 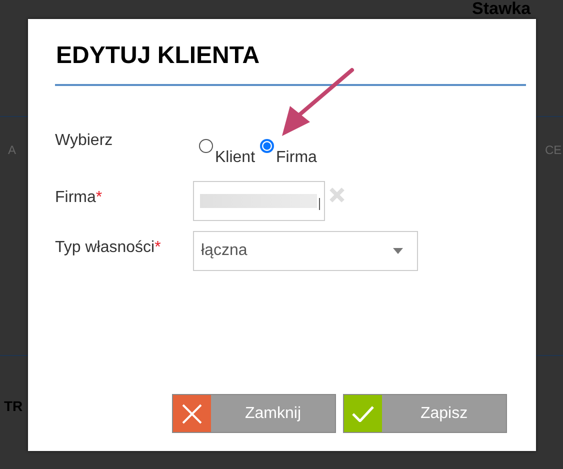 I want to click on field-label: Firma*, so click(x=79, y=198).